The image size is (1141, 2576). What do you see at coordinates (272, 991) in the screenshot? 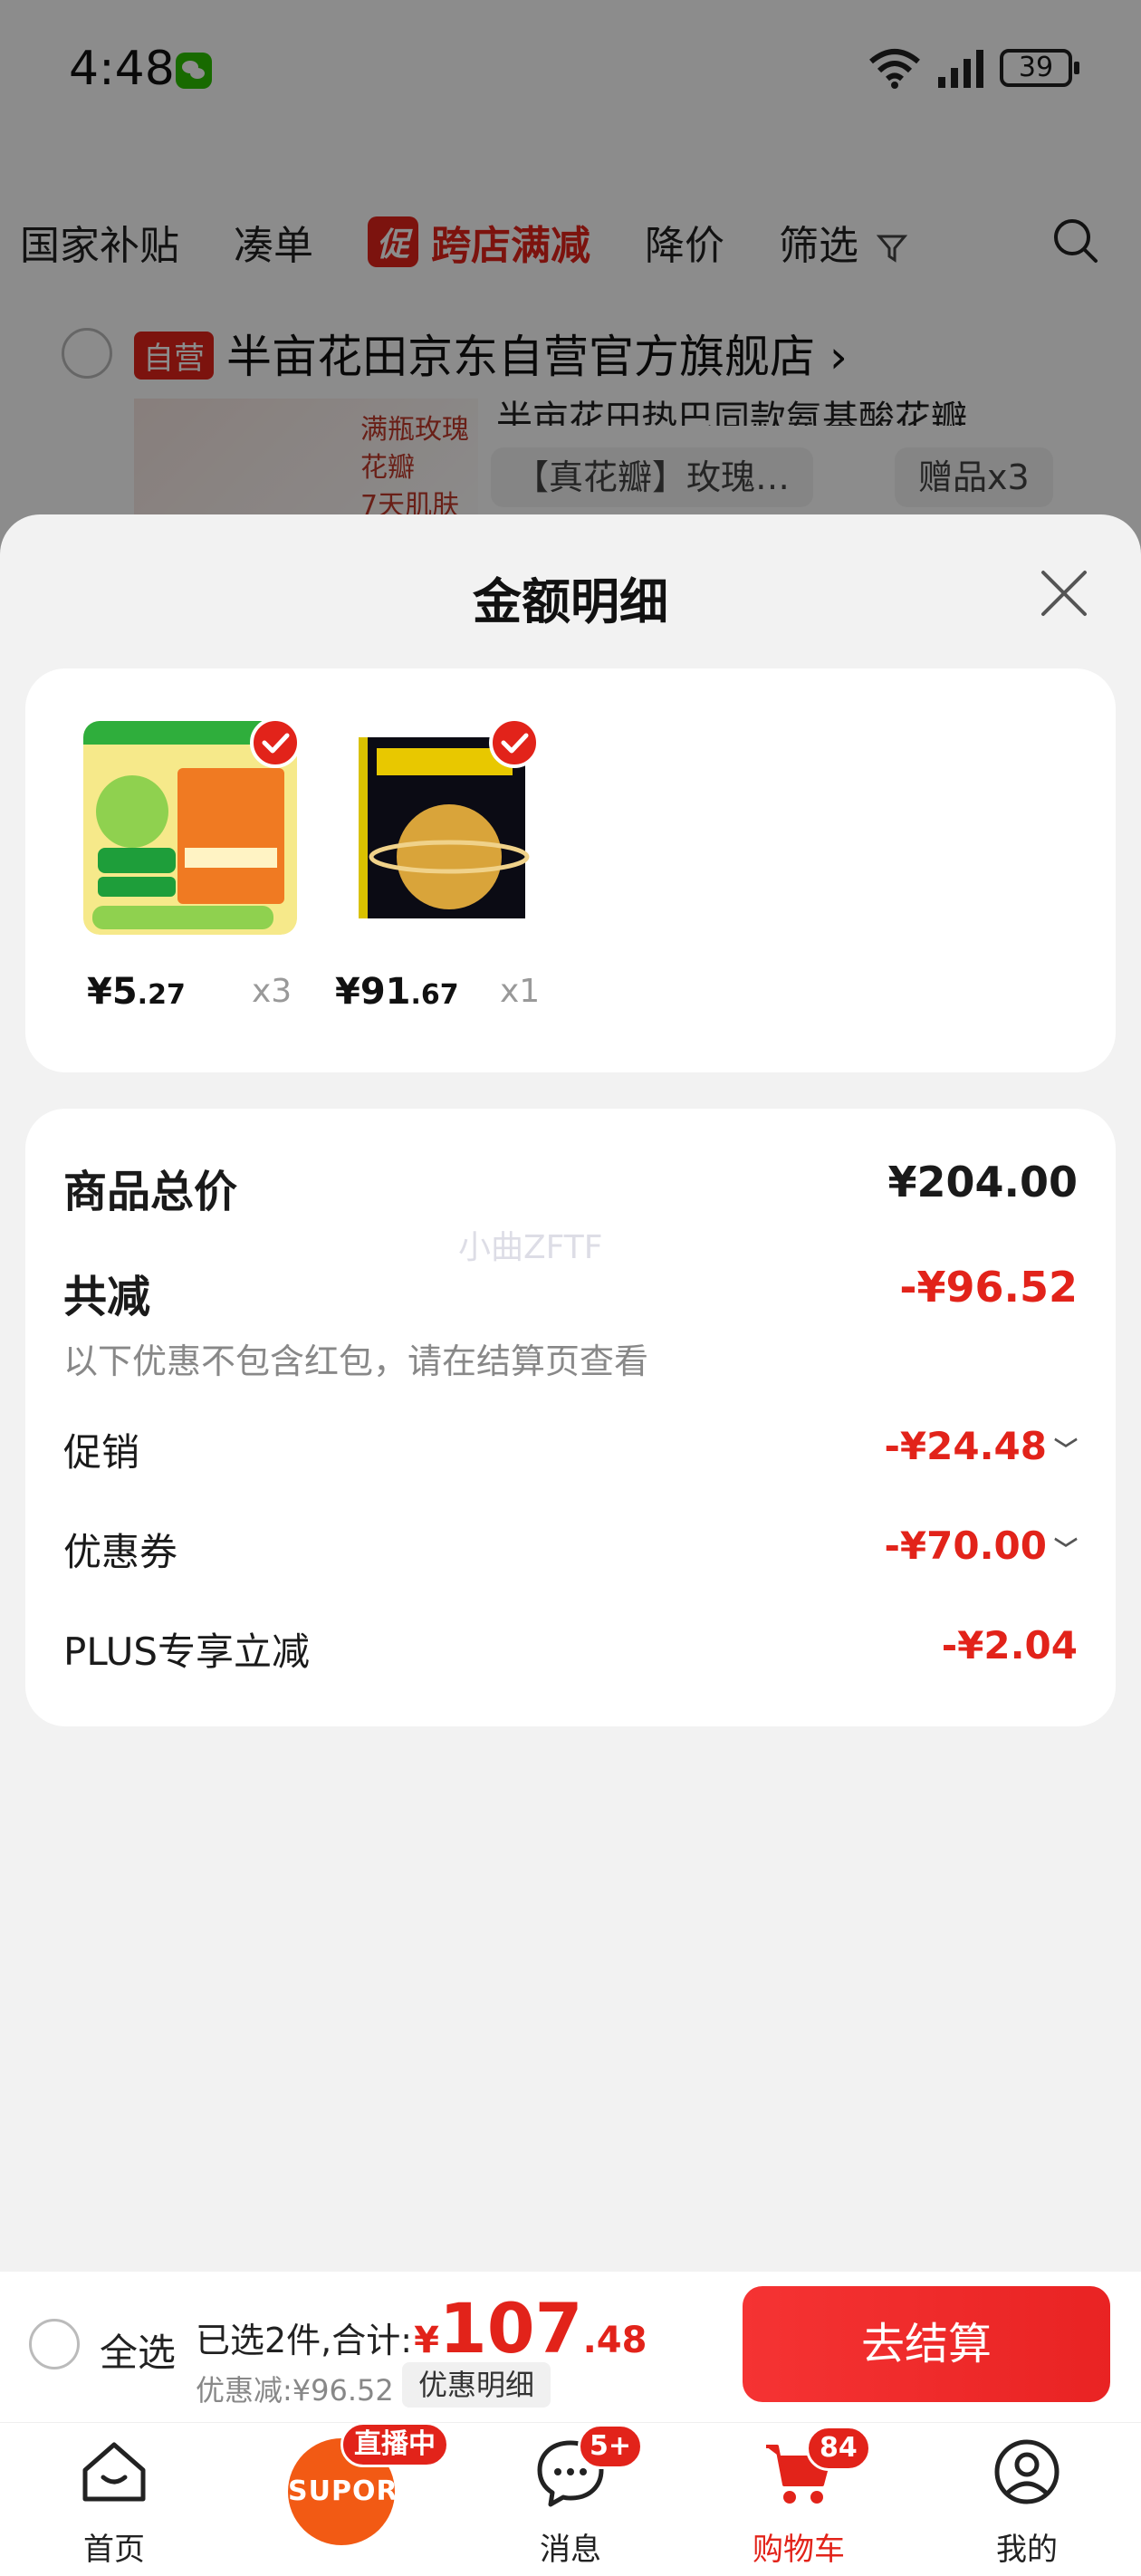
I see `item-quantity: x3` at bounding box center [272, 991].